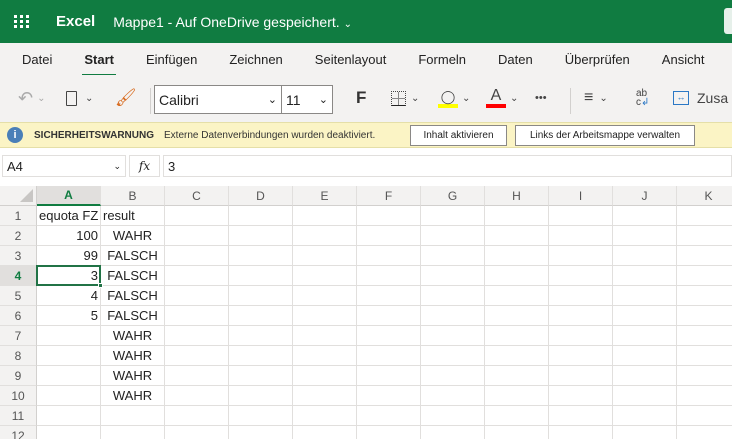 The image size is (732, 439). What do you see at coordinates (218, 99) in the screenshot?
I see `font-name-select: Calibri ⌄` at bounding box center [218, 99].